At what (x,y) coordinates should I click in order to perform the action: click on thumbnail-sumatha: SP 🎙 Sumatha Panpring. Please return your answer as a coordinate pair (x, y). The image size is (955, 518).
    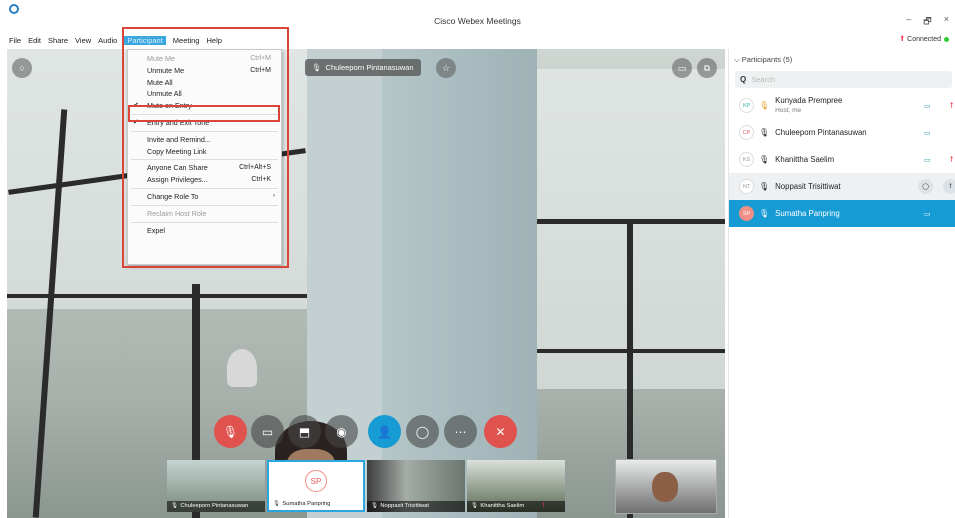
    Looking at the image, I should click on (316, 486).